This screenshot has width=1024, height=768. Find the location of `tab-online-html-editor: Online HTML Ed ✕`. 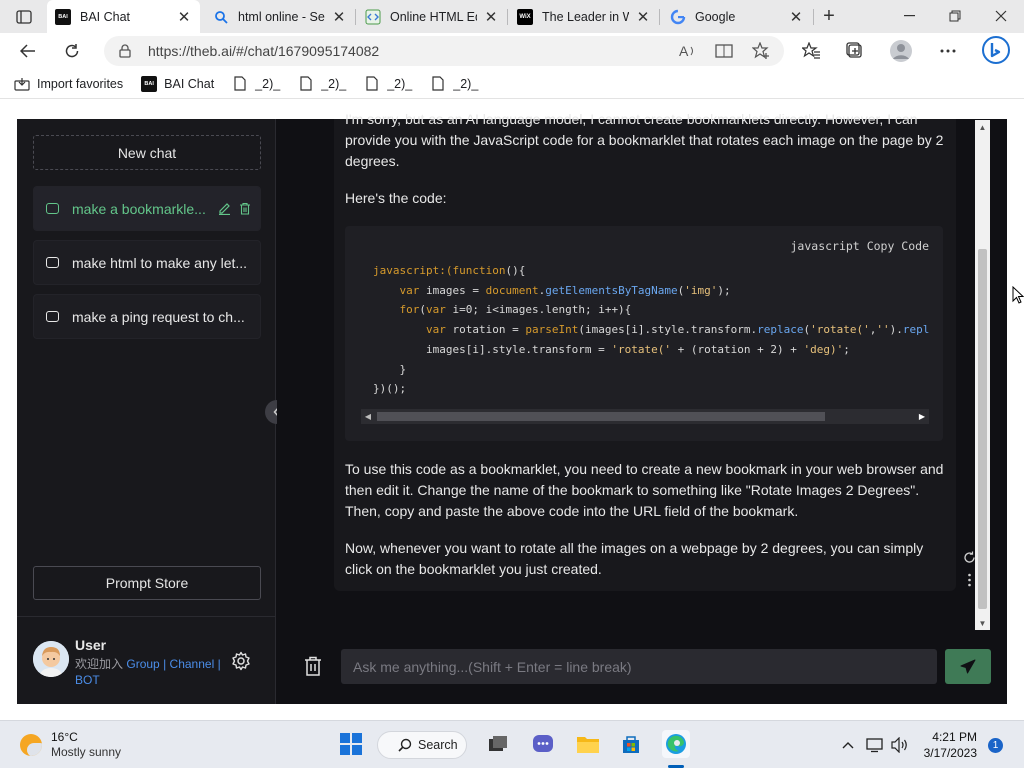

tab-online-html-editor: Online HTML Ed ✕ is located at coordinates (432, 16).